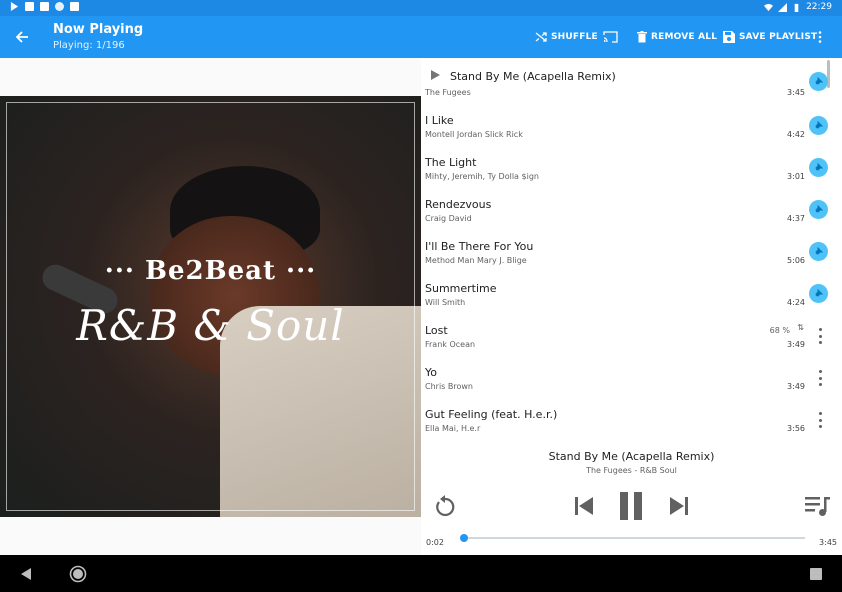 The image size is (842, 592). I want to click on shuffle-label: SHUFFLE, so click(574, 37).